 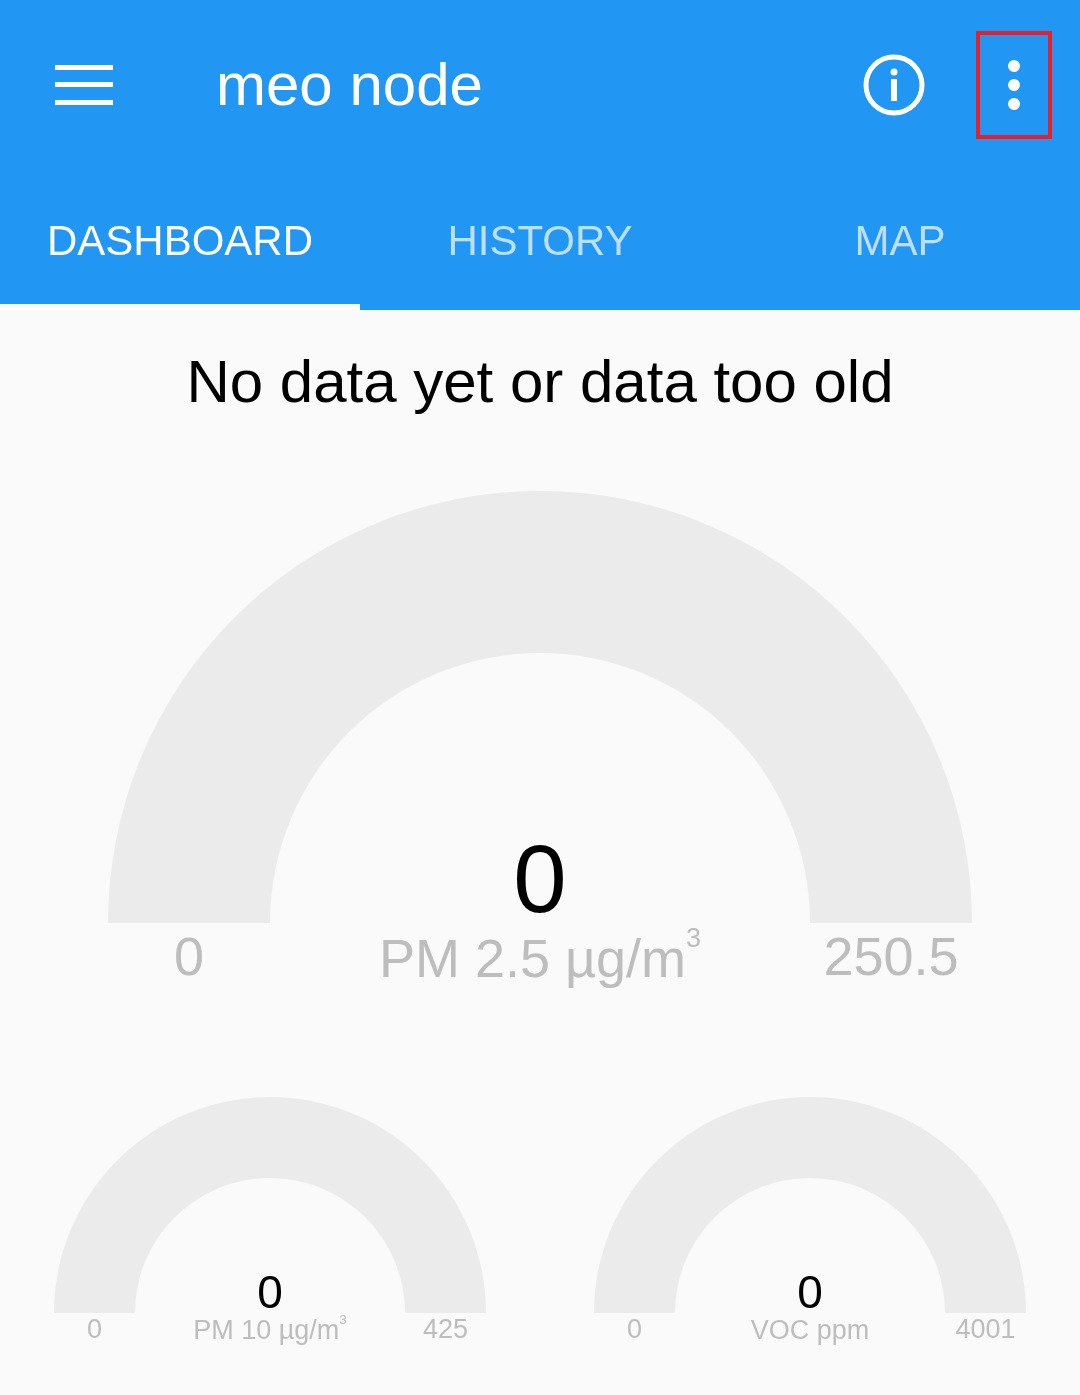 I want to click on status-message: No data yet or data too old, so click(x=540, y=382).